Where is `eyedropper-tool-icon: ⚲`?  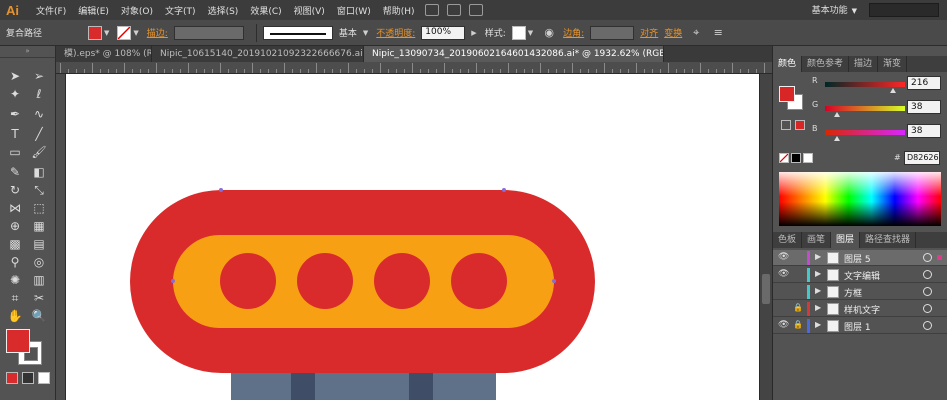
eyedropper-tool-icon: ⚲ is located at coordinates (15, 262).